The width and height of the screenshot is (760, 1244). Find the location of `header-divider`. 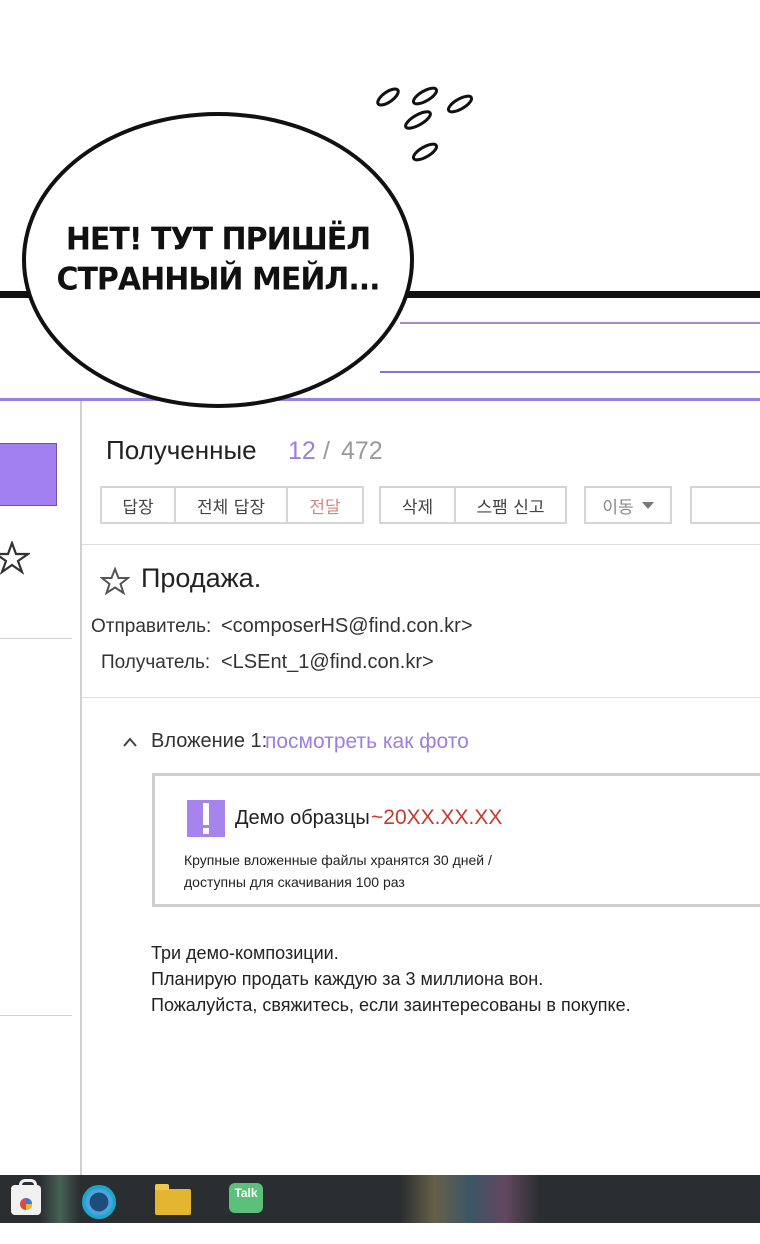

header-divider is located at coordinates (421, 697).